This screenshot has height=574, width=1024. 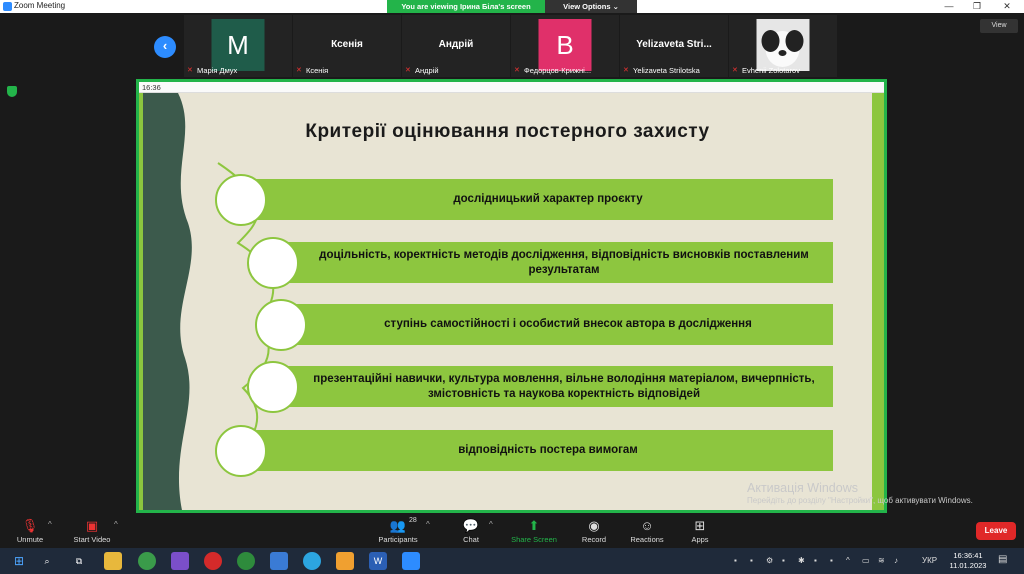 I want to click on previous-page-icon: ‹, so click(x=165, y=47).